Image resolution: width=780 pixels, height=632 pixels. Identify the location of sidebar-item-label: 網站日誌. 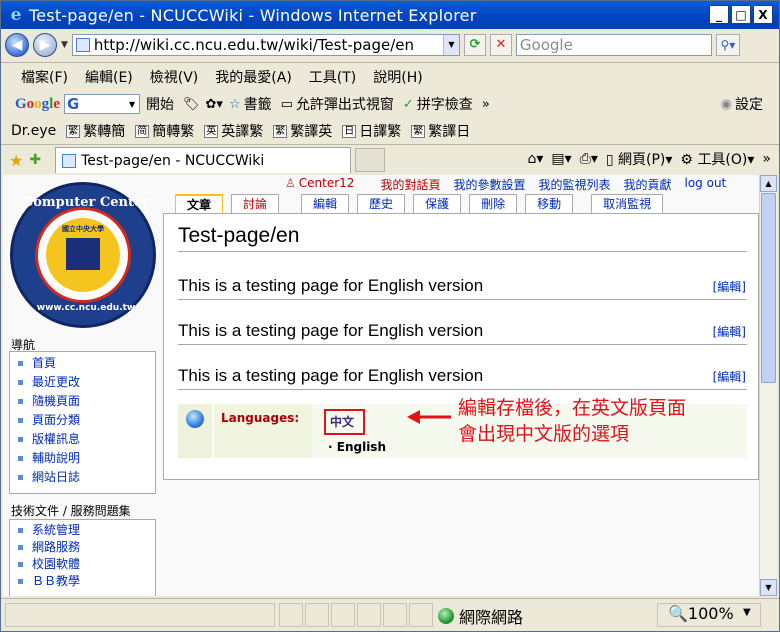
(56, 477).